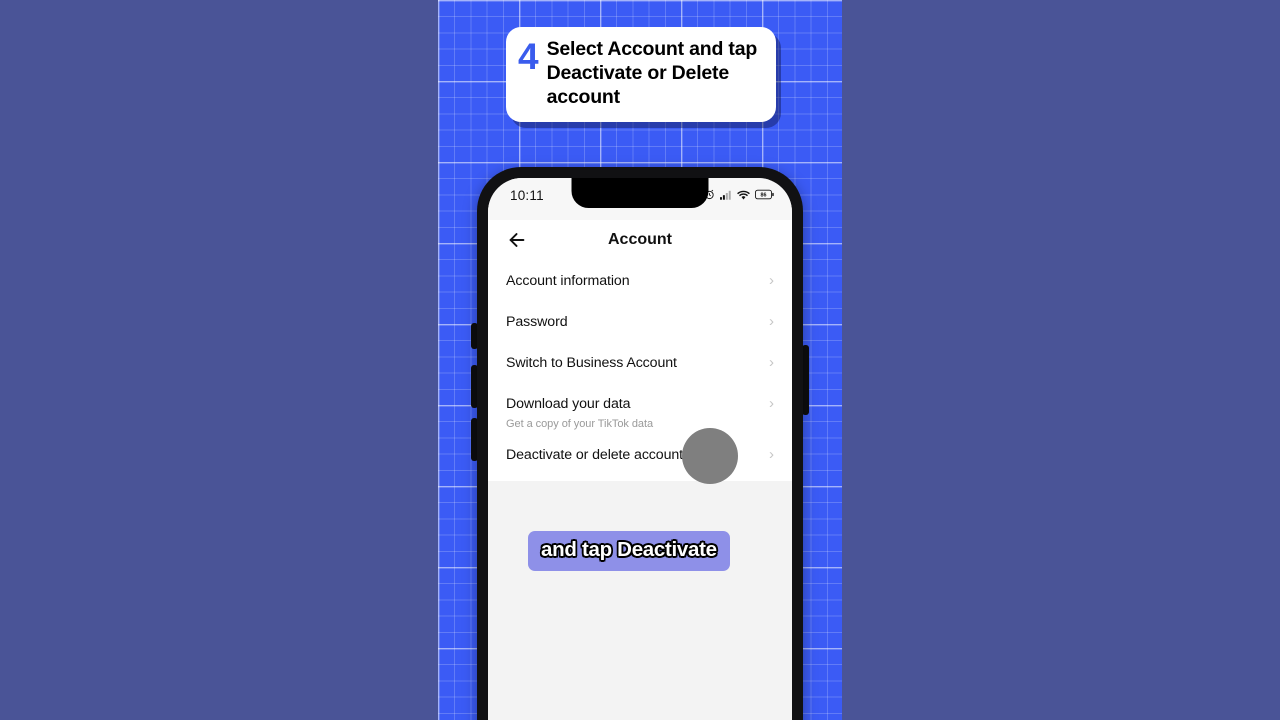 Image resolution: width=1280 pixels, height=720 pixels. I want to click on nav-bar: Account, so click(640, 240).